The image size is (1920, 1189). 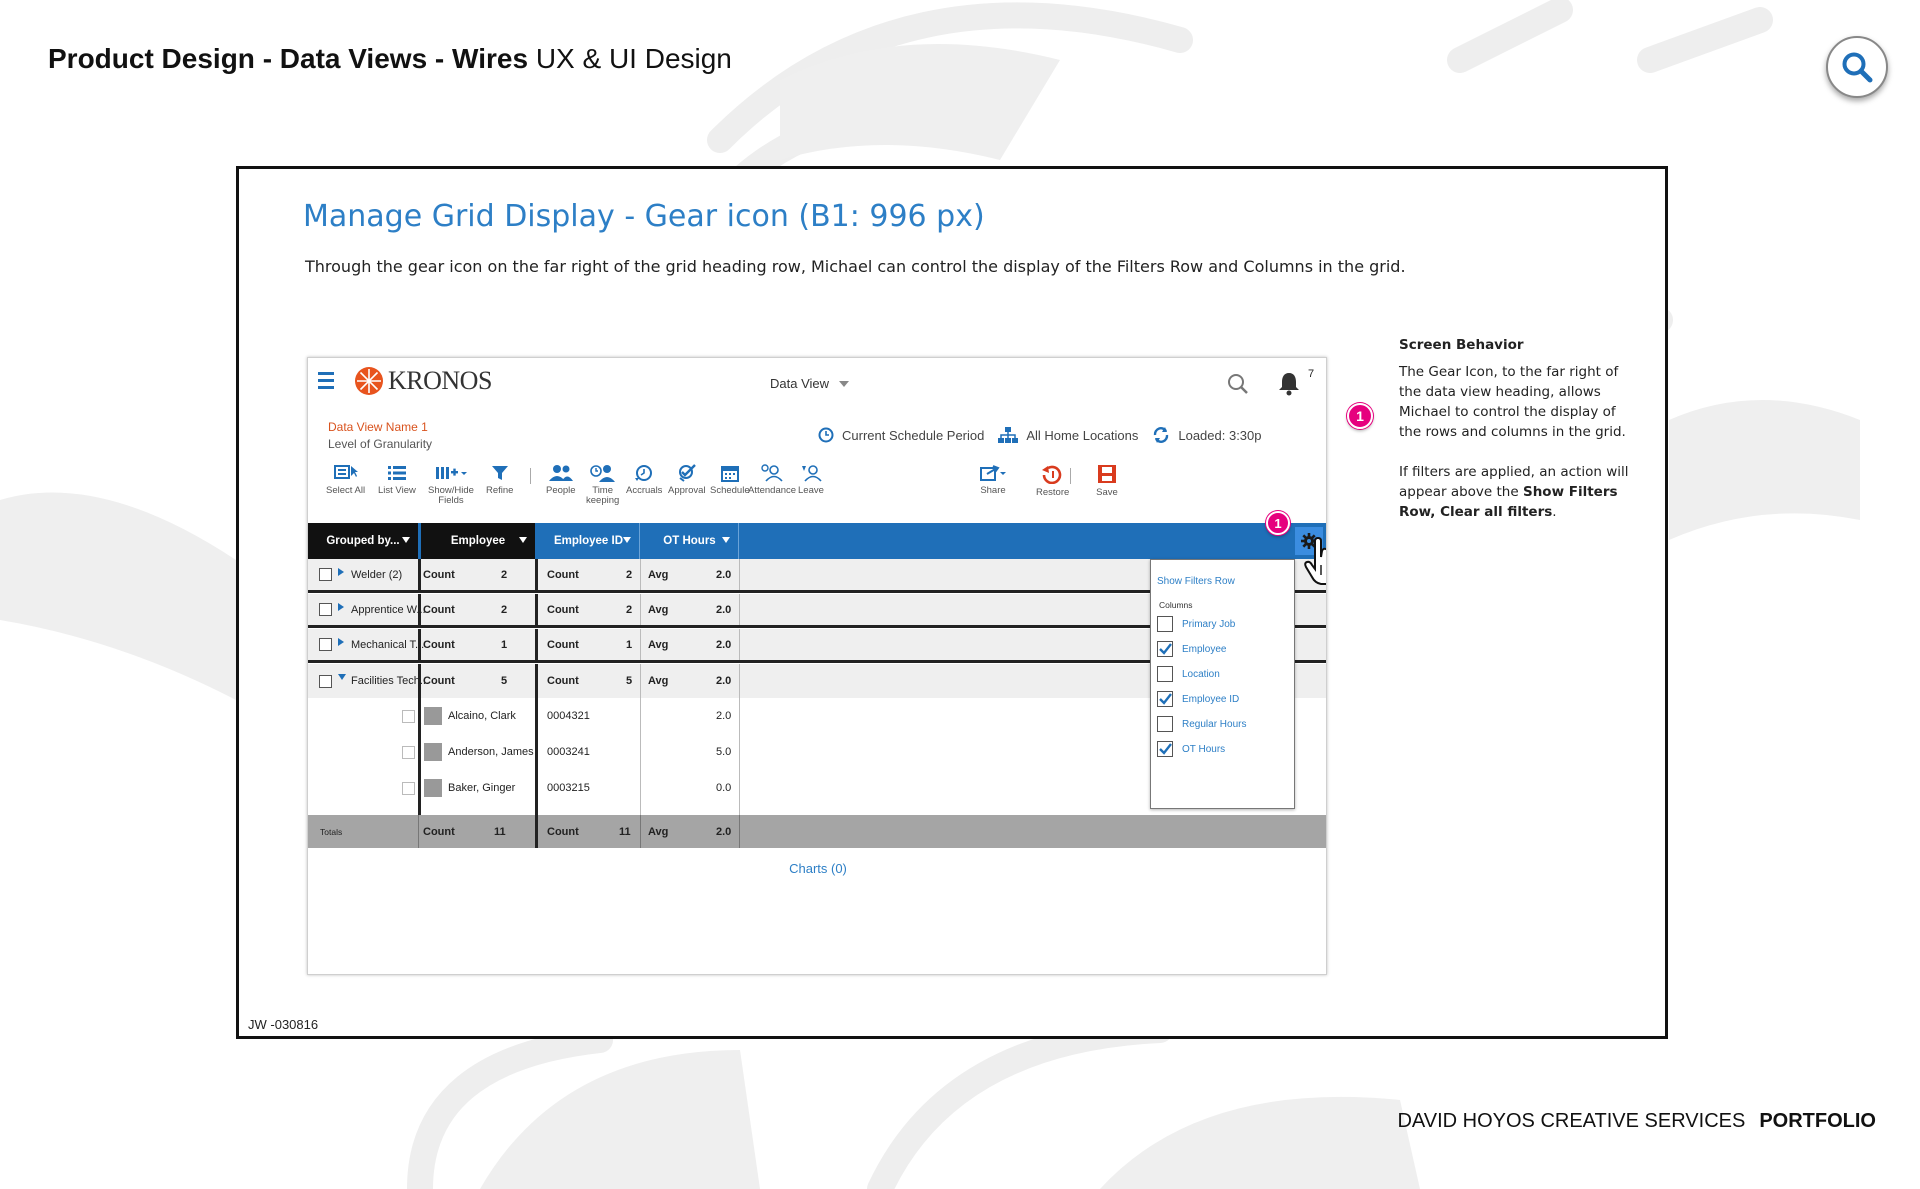 I want to click on status-loaded: Loaded: 3:30p, so click(x=1207, y=435).